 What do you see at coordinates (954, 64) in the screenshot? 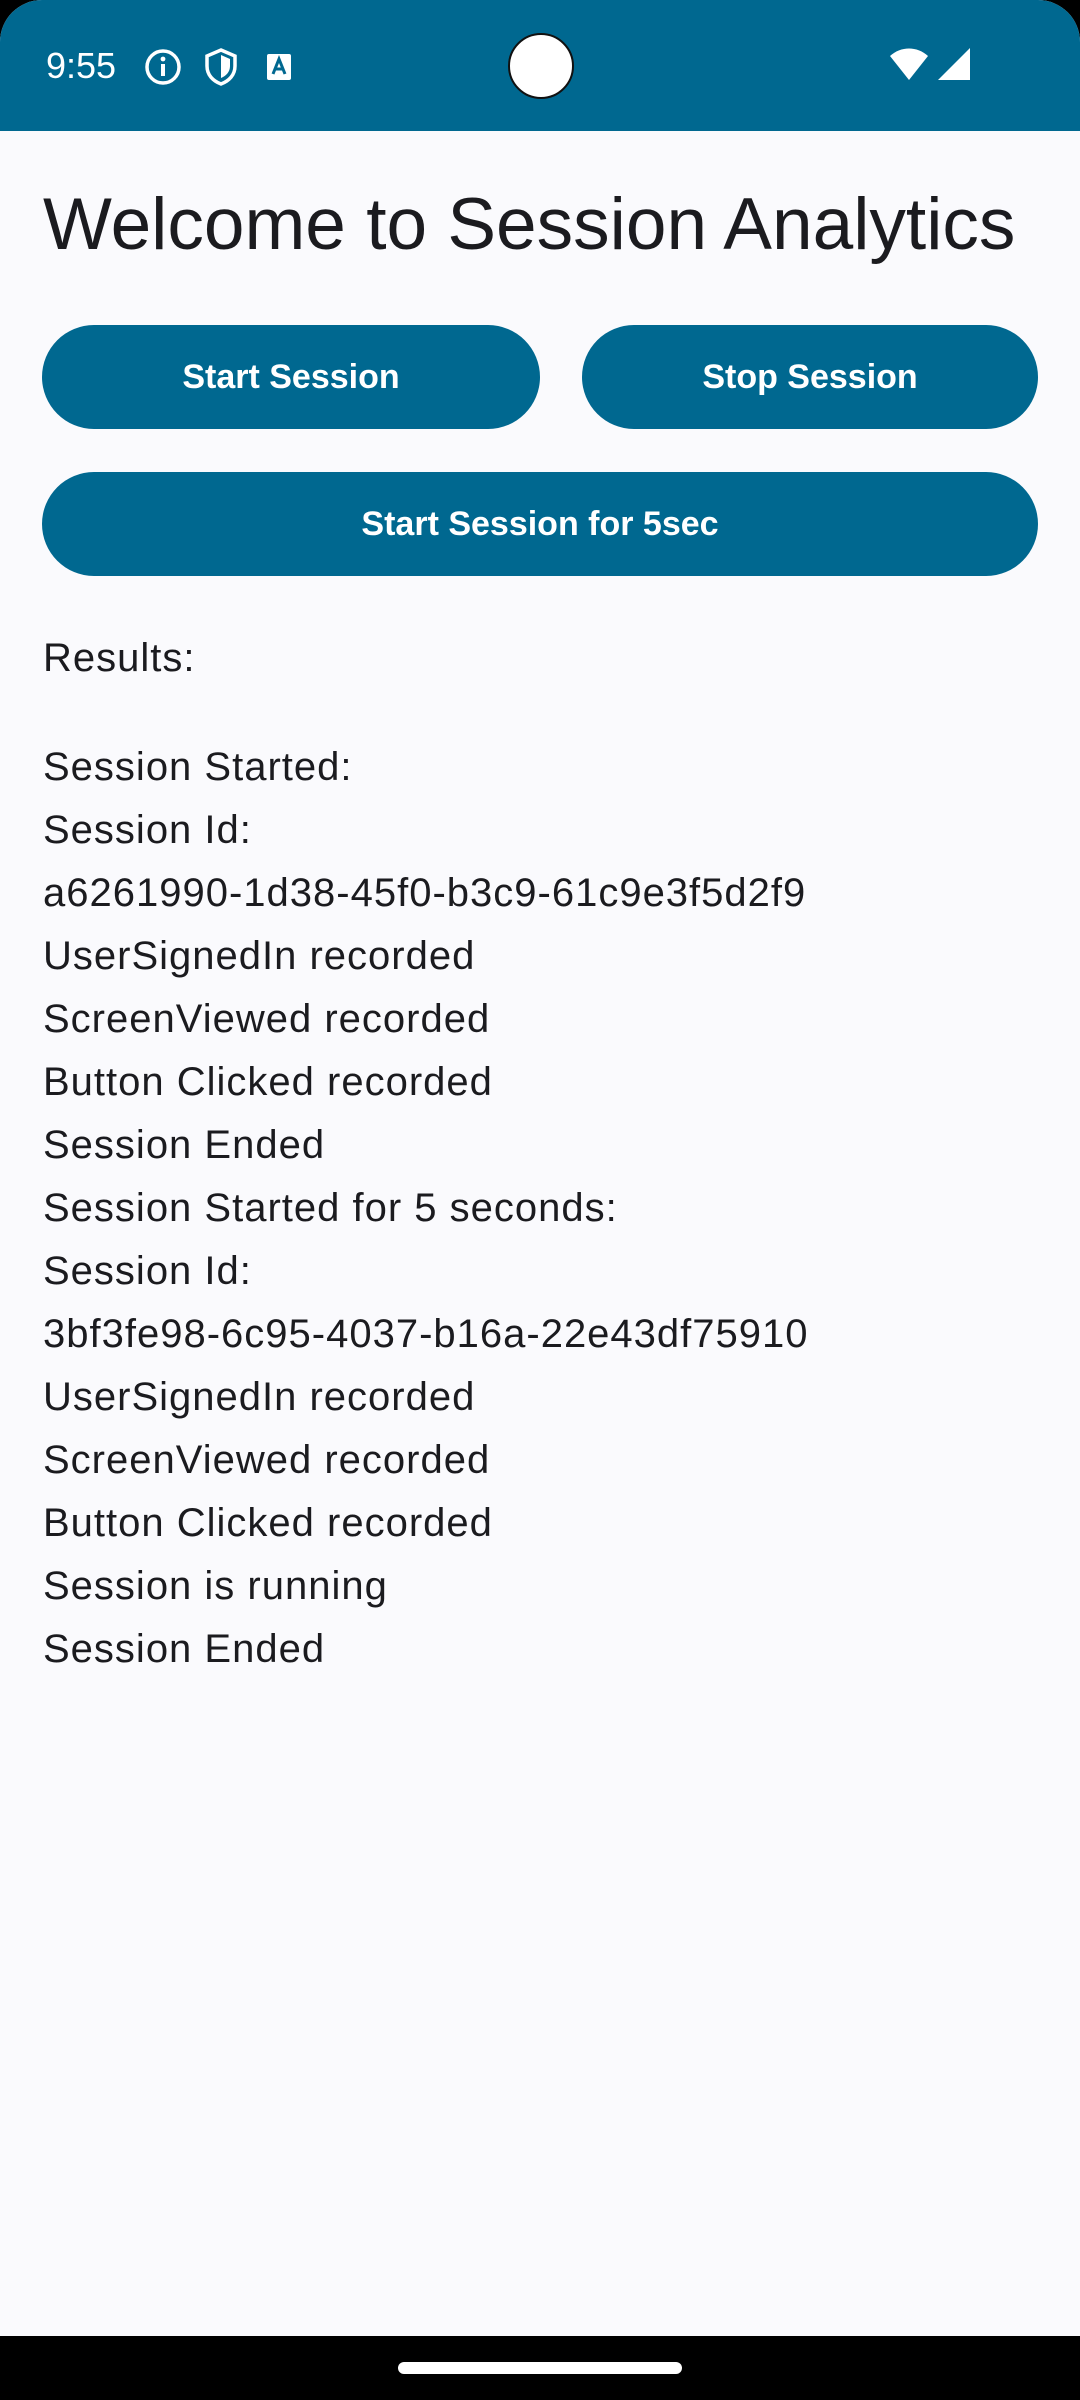
I see `cellular-signal-icon` at bounding box center [954, 64].